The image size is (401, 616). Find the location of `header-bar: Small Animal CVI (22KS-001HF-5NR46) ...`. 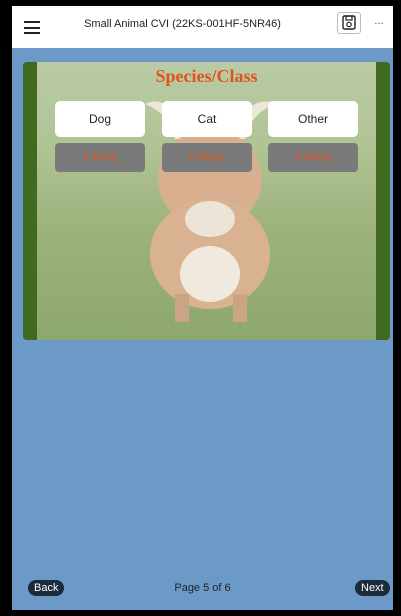

header-bar: Small Animal CVI (22KS-001HF-5NR46) ... is located at coordinates (202, 27).